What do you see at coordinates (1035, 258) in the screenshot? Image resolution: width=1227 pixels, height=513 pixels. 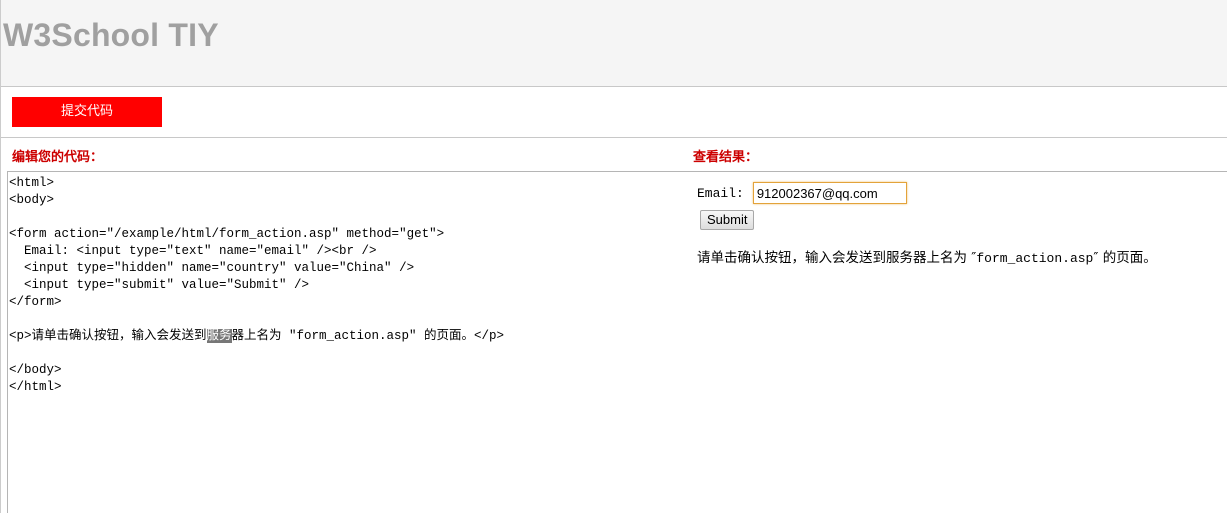 I see `result-text-code: form_action.asp` at bounding box center [1035, 258].